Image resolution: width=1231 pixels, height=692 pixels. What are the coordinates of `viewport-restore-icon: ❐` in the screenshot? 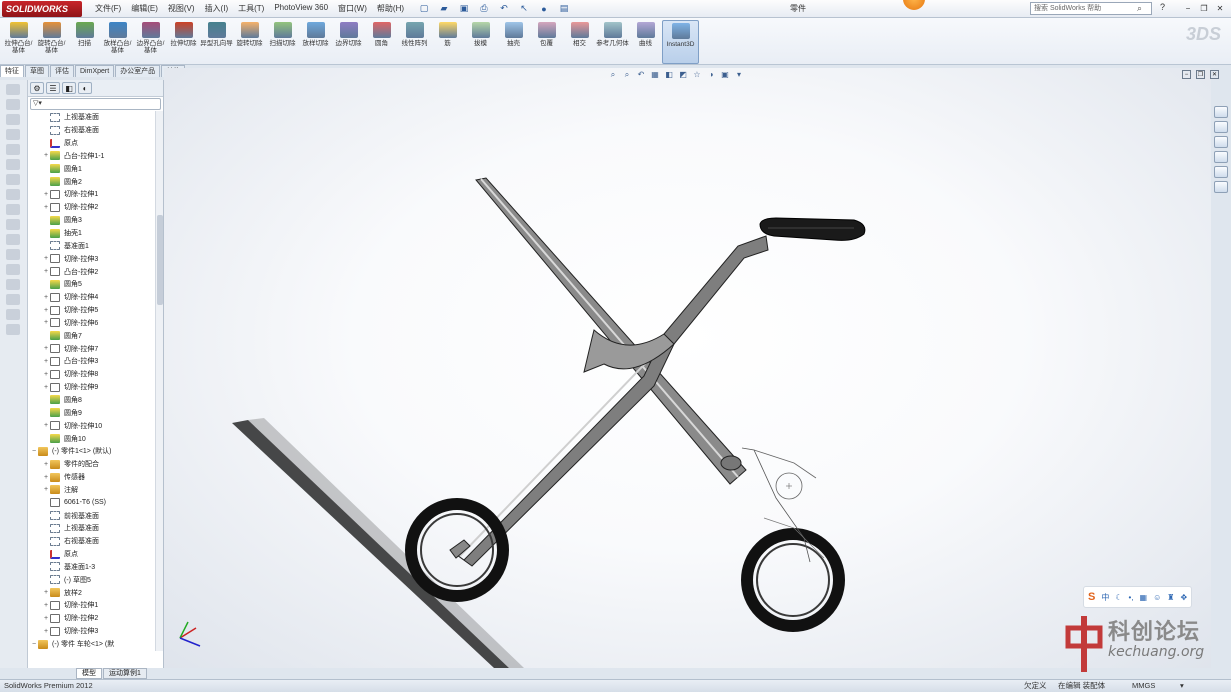 It's located at (1200, 74).